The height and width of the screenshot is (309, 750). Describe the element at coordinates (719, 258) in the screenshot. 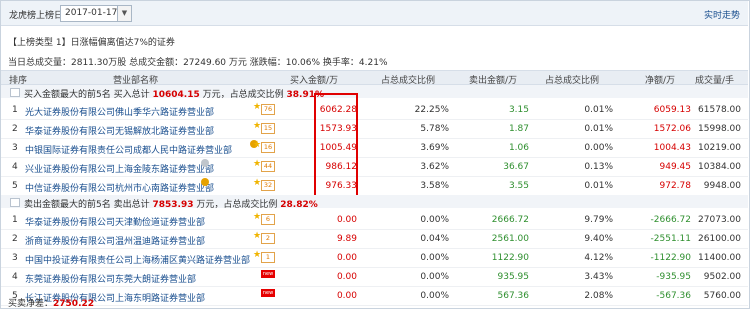

I see `volume: 11400.00` at that location.